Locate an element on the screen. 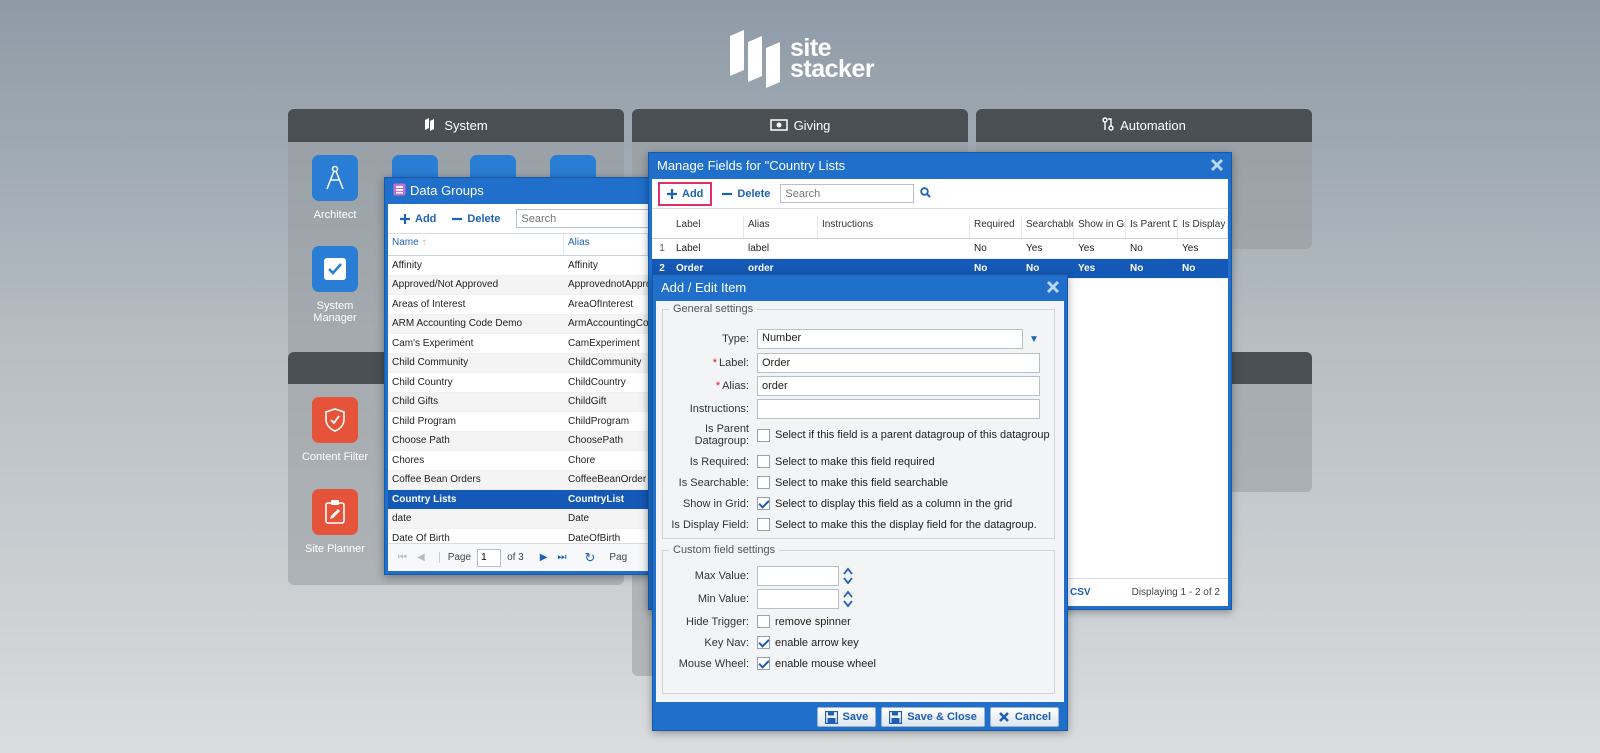 This screenshot has width=1600, height=753. table-row: Country Lists CountryList is located at coordinates (518, 500).